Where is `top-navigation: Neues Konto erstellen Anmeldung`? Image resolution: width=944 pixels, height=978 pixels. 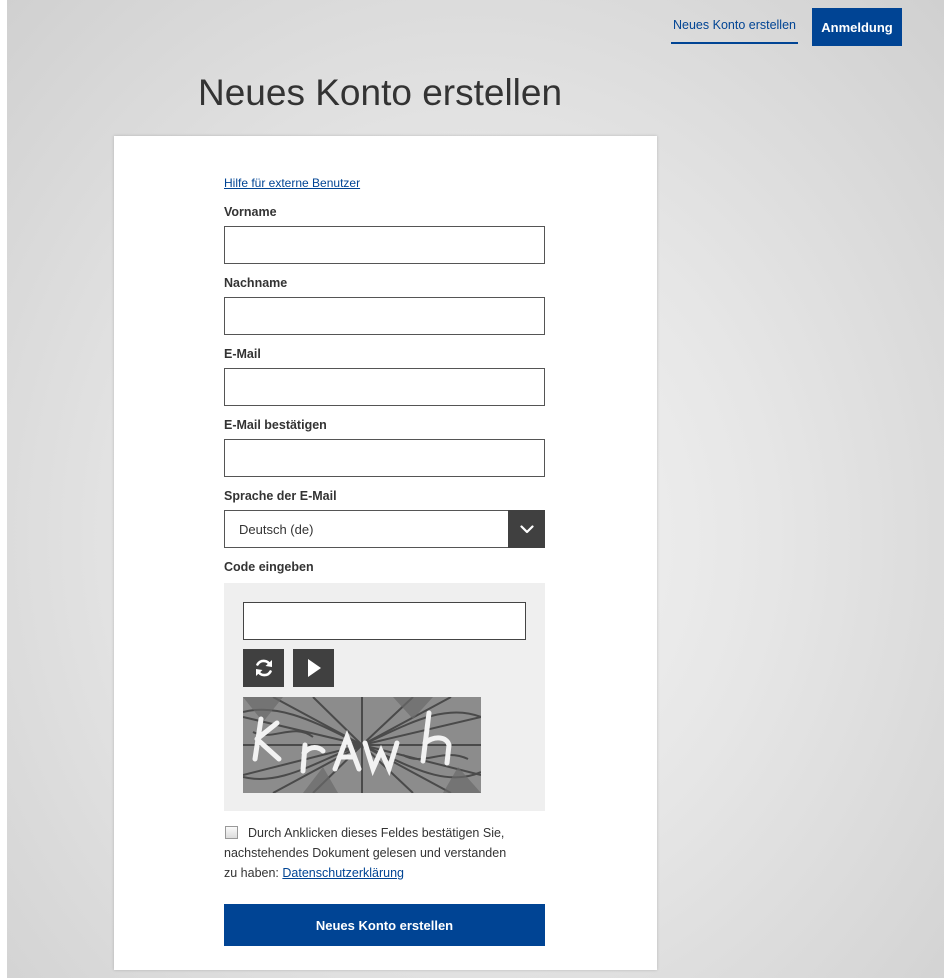 top-navigation: Neues Konto erstellen Anmeldung is located at coordinates (786, 27).